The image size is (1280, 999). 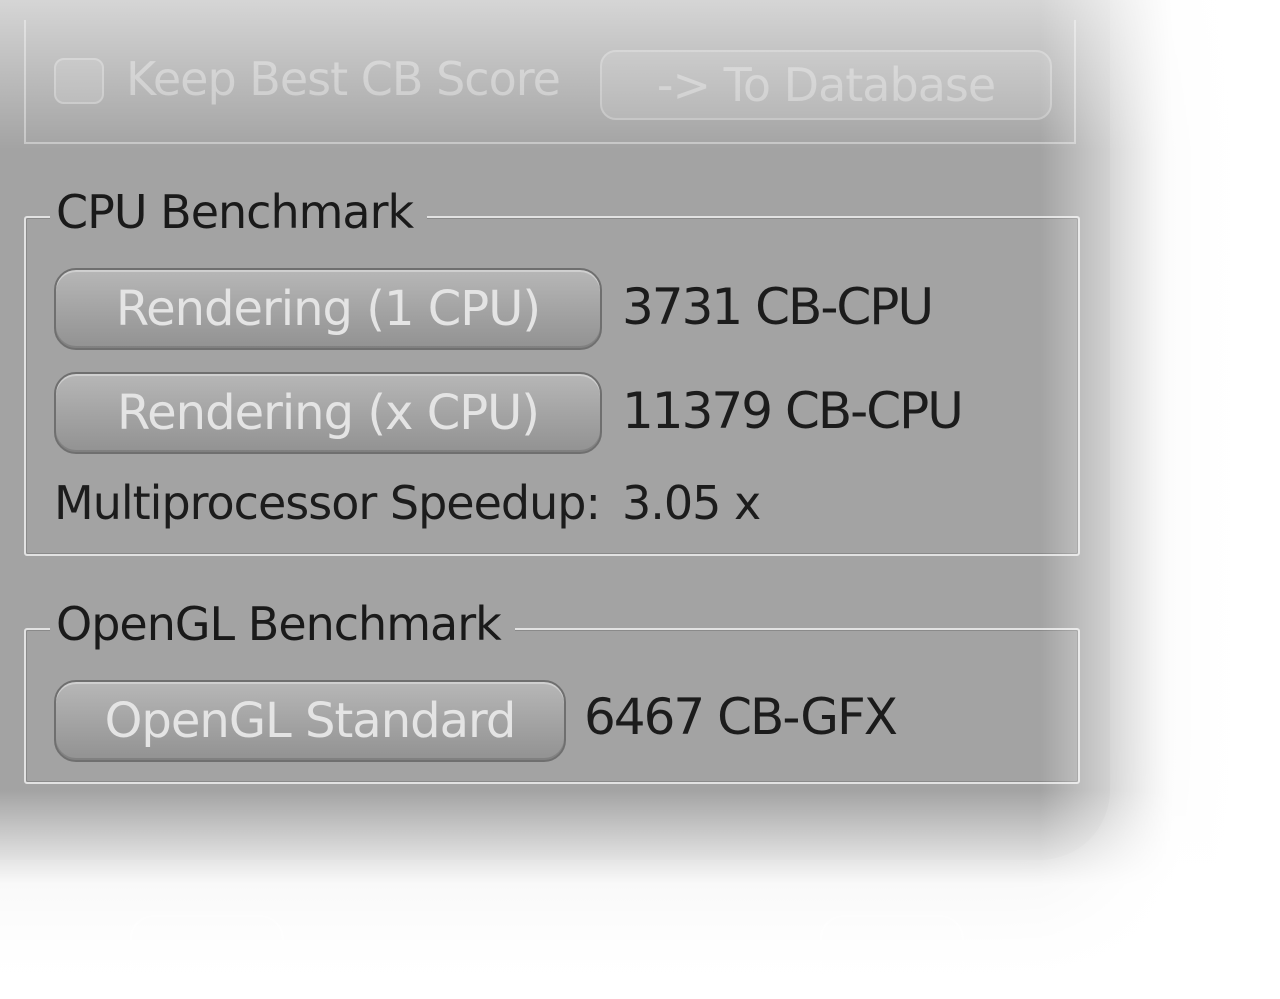 What do you see at coordinates (328, 413) in the screenshot?
I see `rendering-x-cpu-button: Rendering (x CPU)` at bounding box center [328, 413].